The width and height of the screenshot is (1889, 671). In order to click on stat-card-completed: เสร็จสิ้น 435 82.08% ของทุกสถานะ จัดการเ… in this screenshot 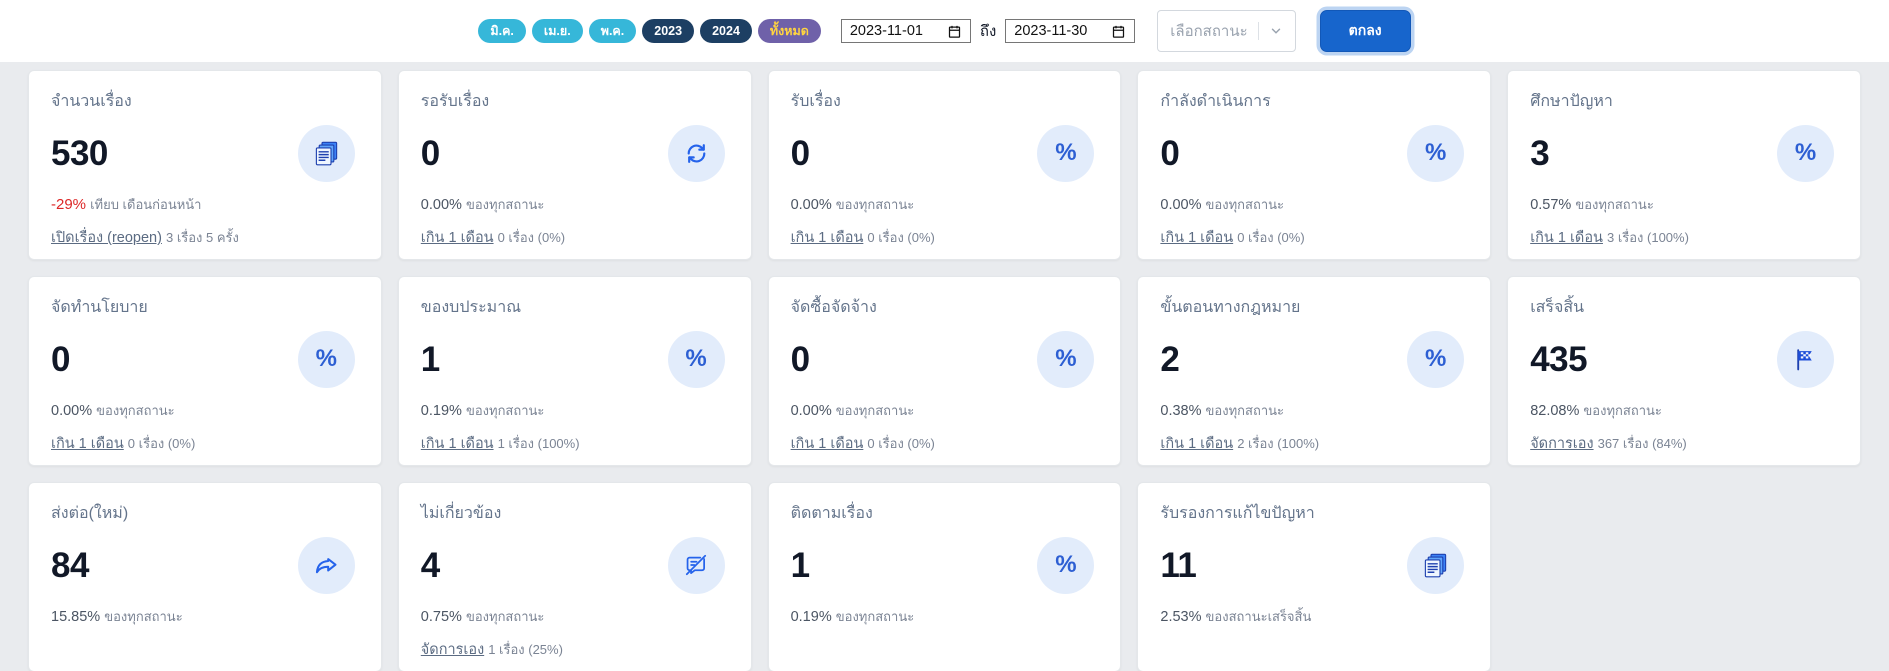, I will do `click(1684, 371)`.